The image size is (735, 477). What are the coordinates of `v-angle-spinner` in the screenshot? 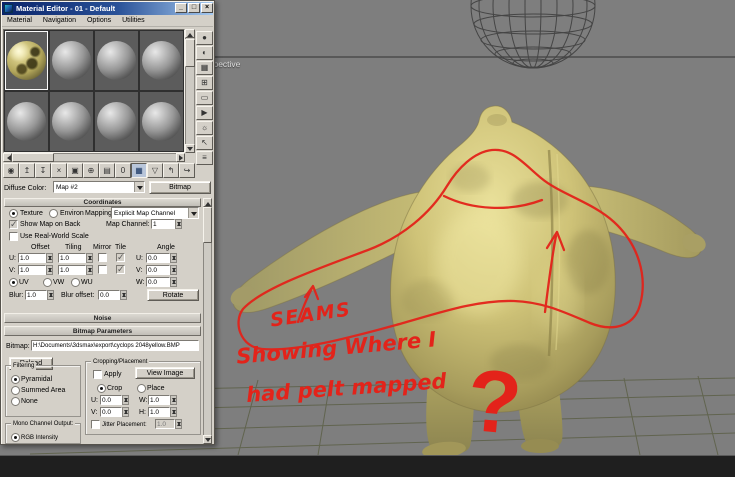 It's located at (173, 270).